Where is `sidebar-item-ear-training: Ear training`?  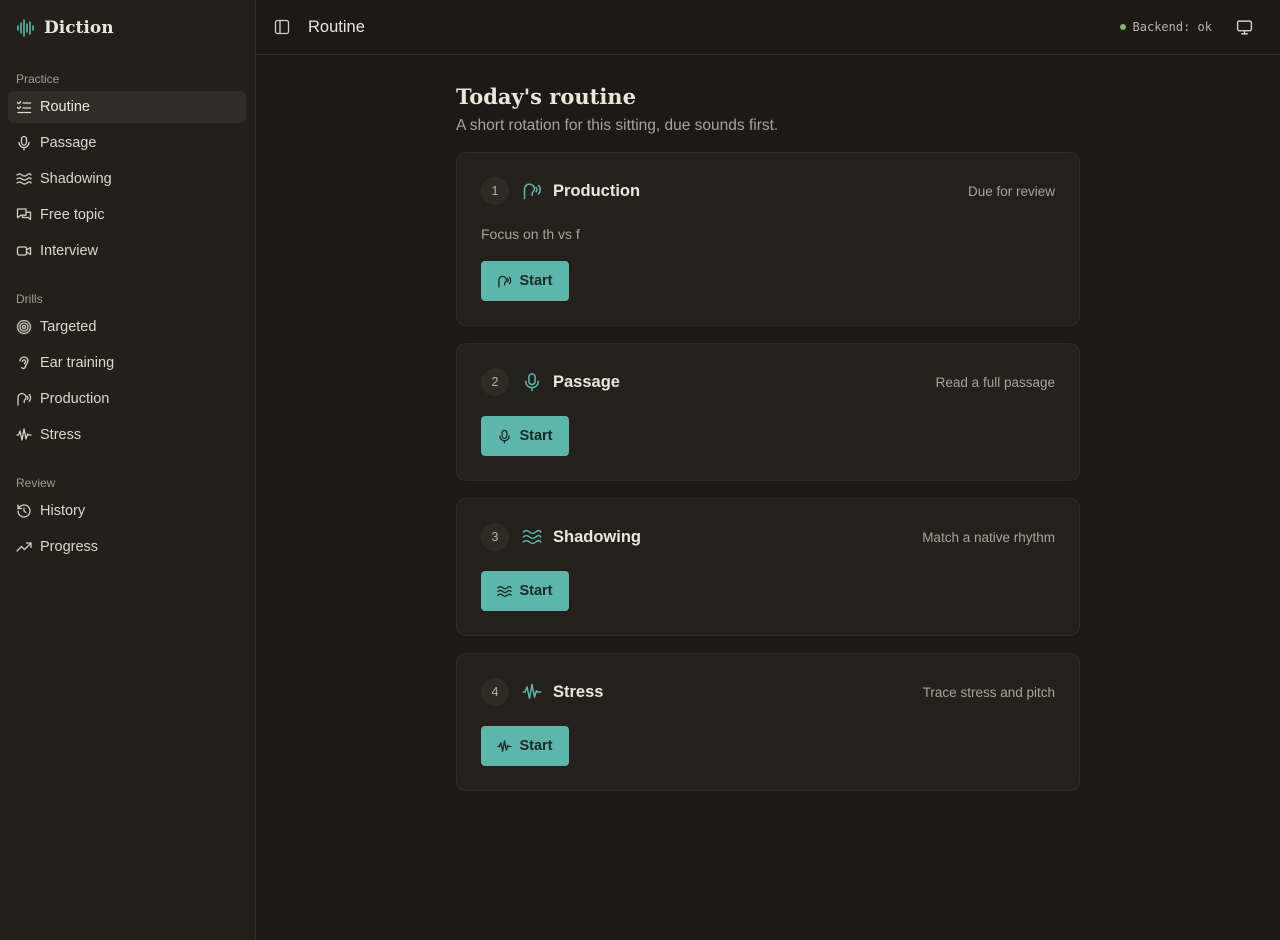 sidebar-item-ear-training: Ear training is located at coordinates (127, 363).